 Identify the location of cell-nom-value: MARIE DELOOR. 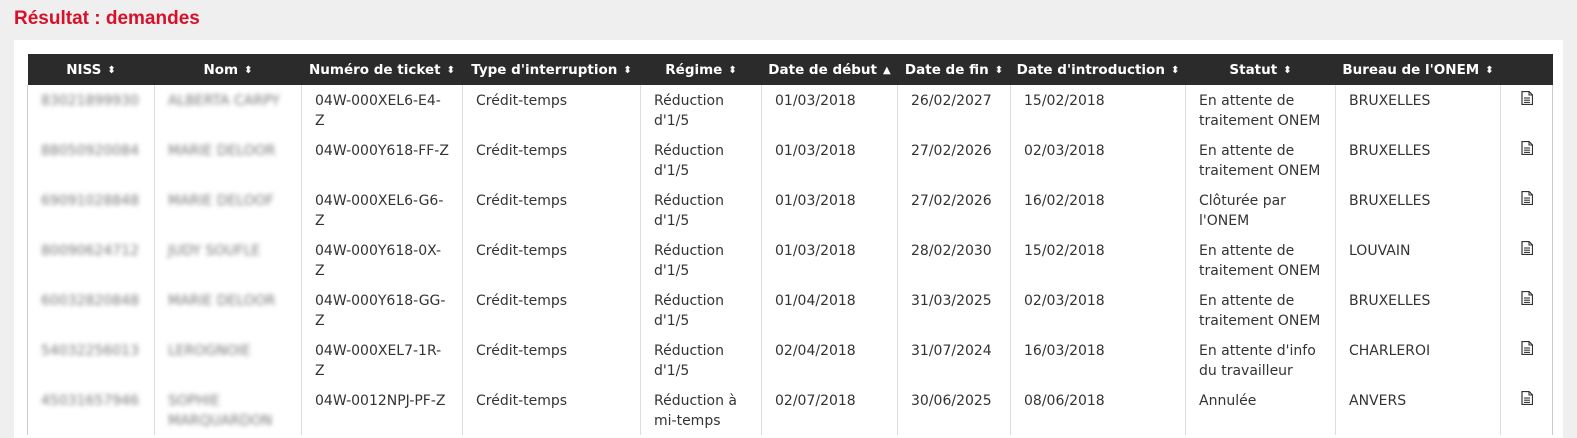
(222, 151).